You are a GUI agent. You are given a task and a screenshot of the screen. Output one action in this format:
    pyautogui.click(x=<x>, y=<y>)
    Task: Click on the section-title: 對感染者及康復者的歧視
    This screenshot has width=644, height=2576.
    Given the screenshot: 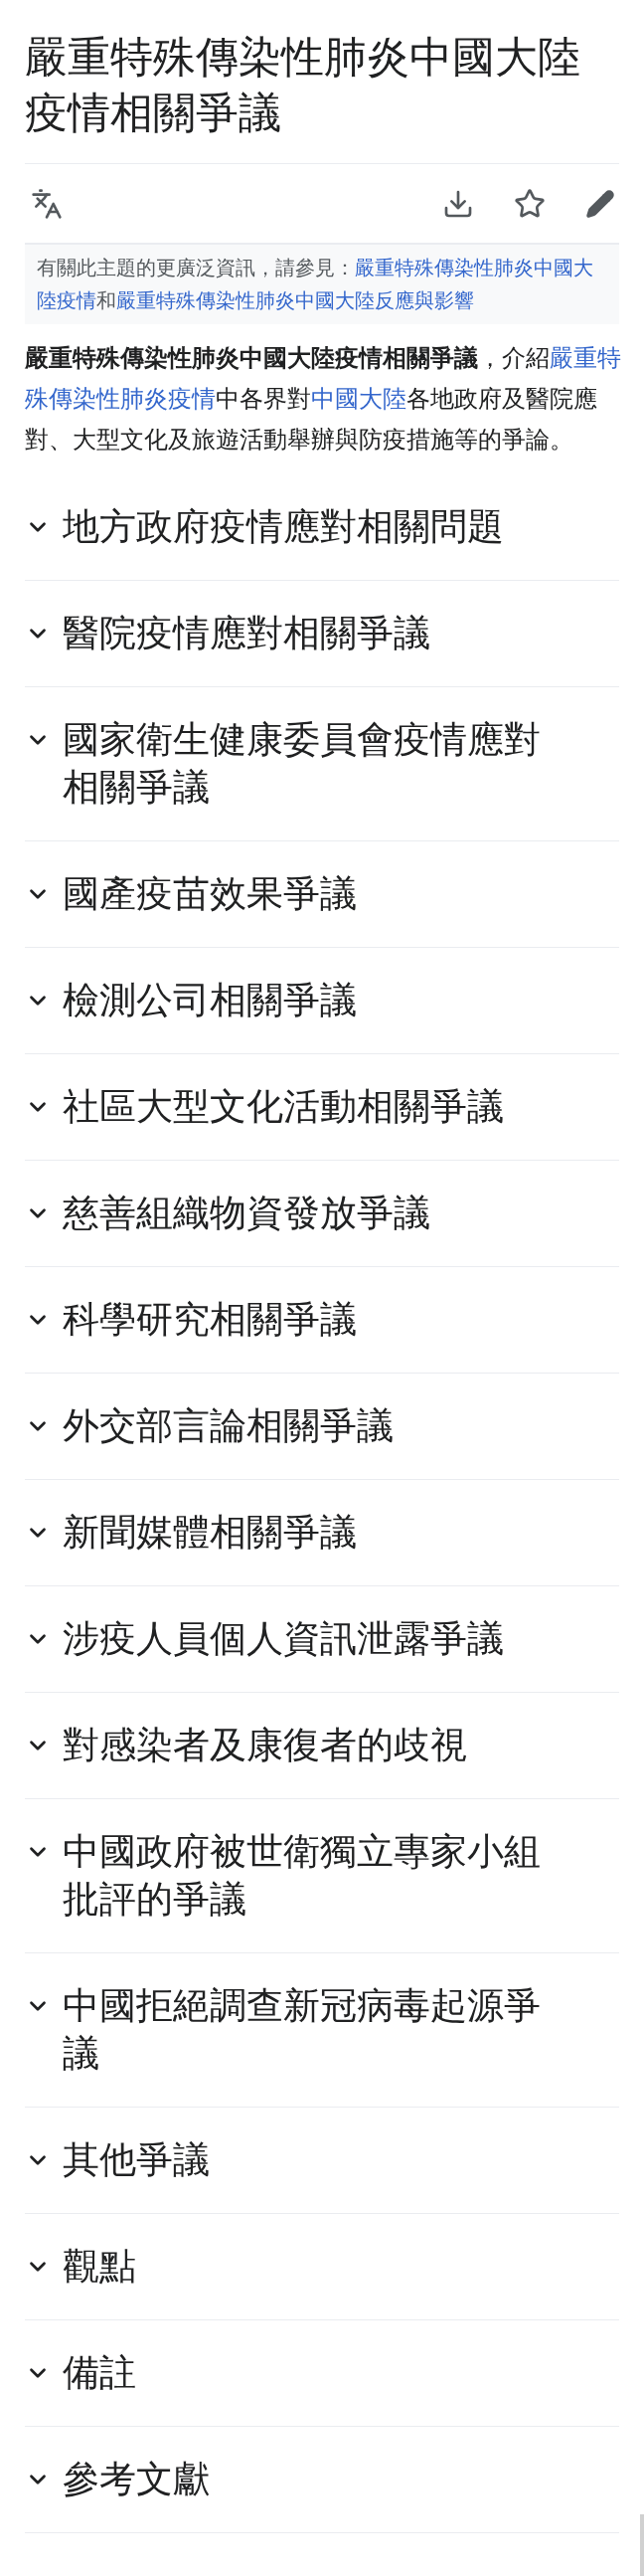 What is the action you would take?
    pyautogui.click(x=265, y=1745)
    